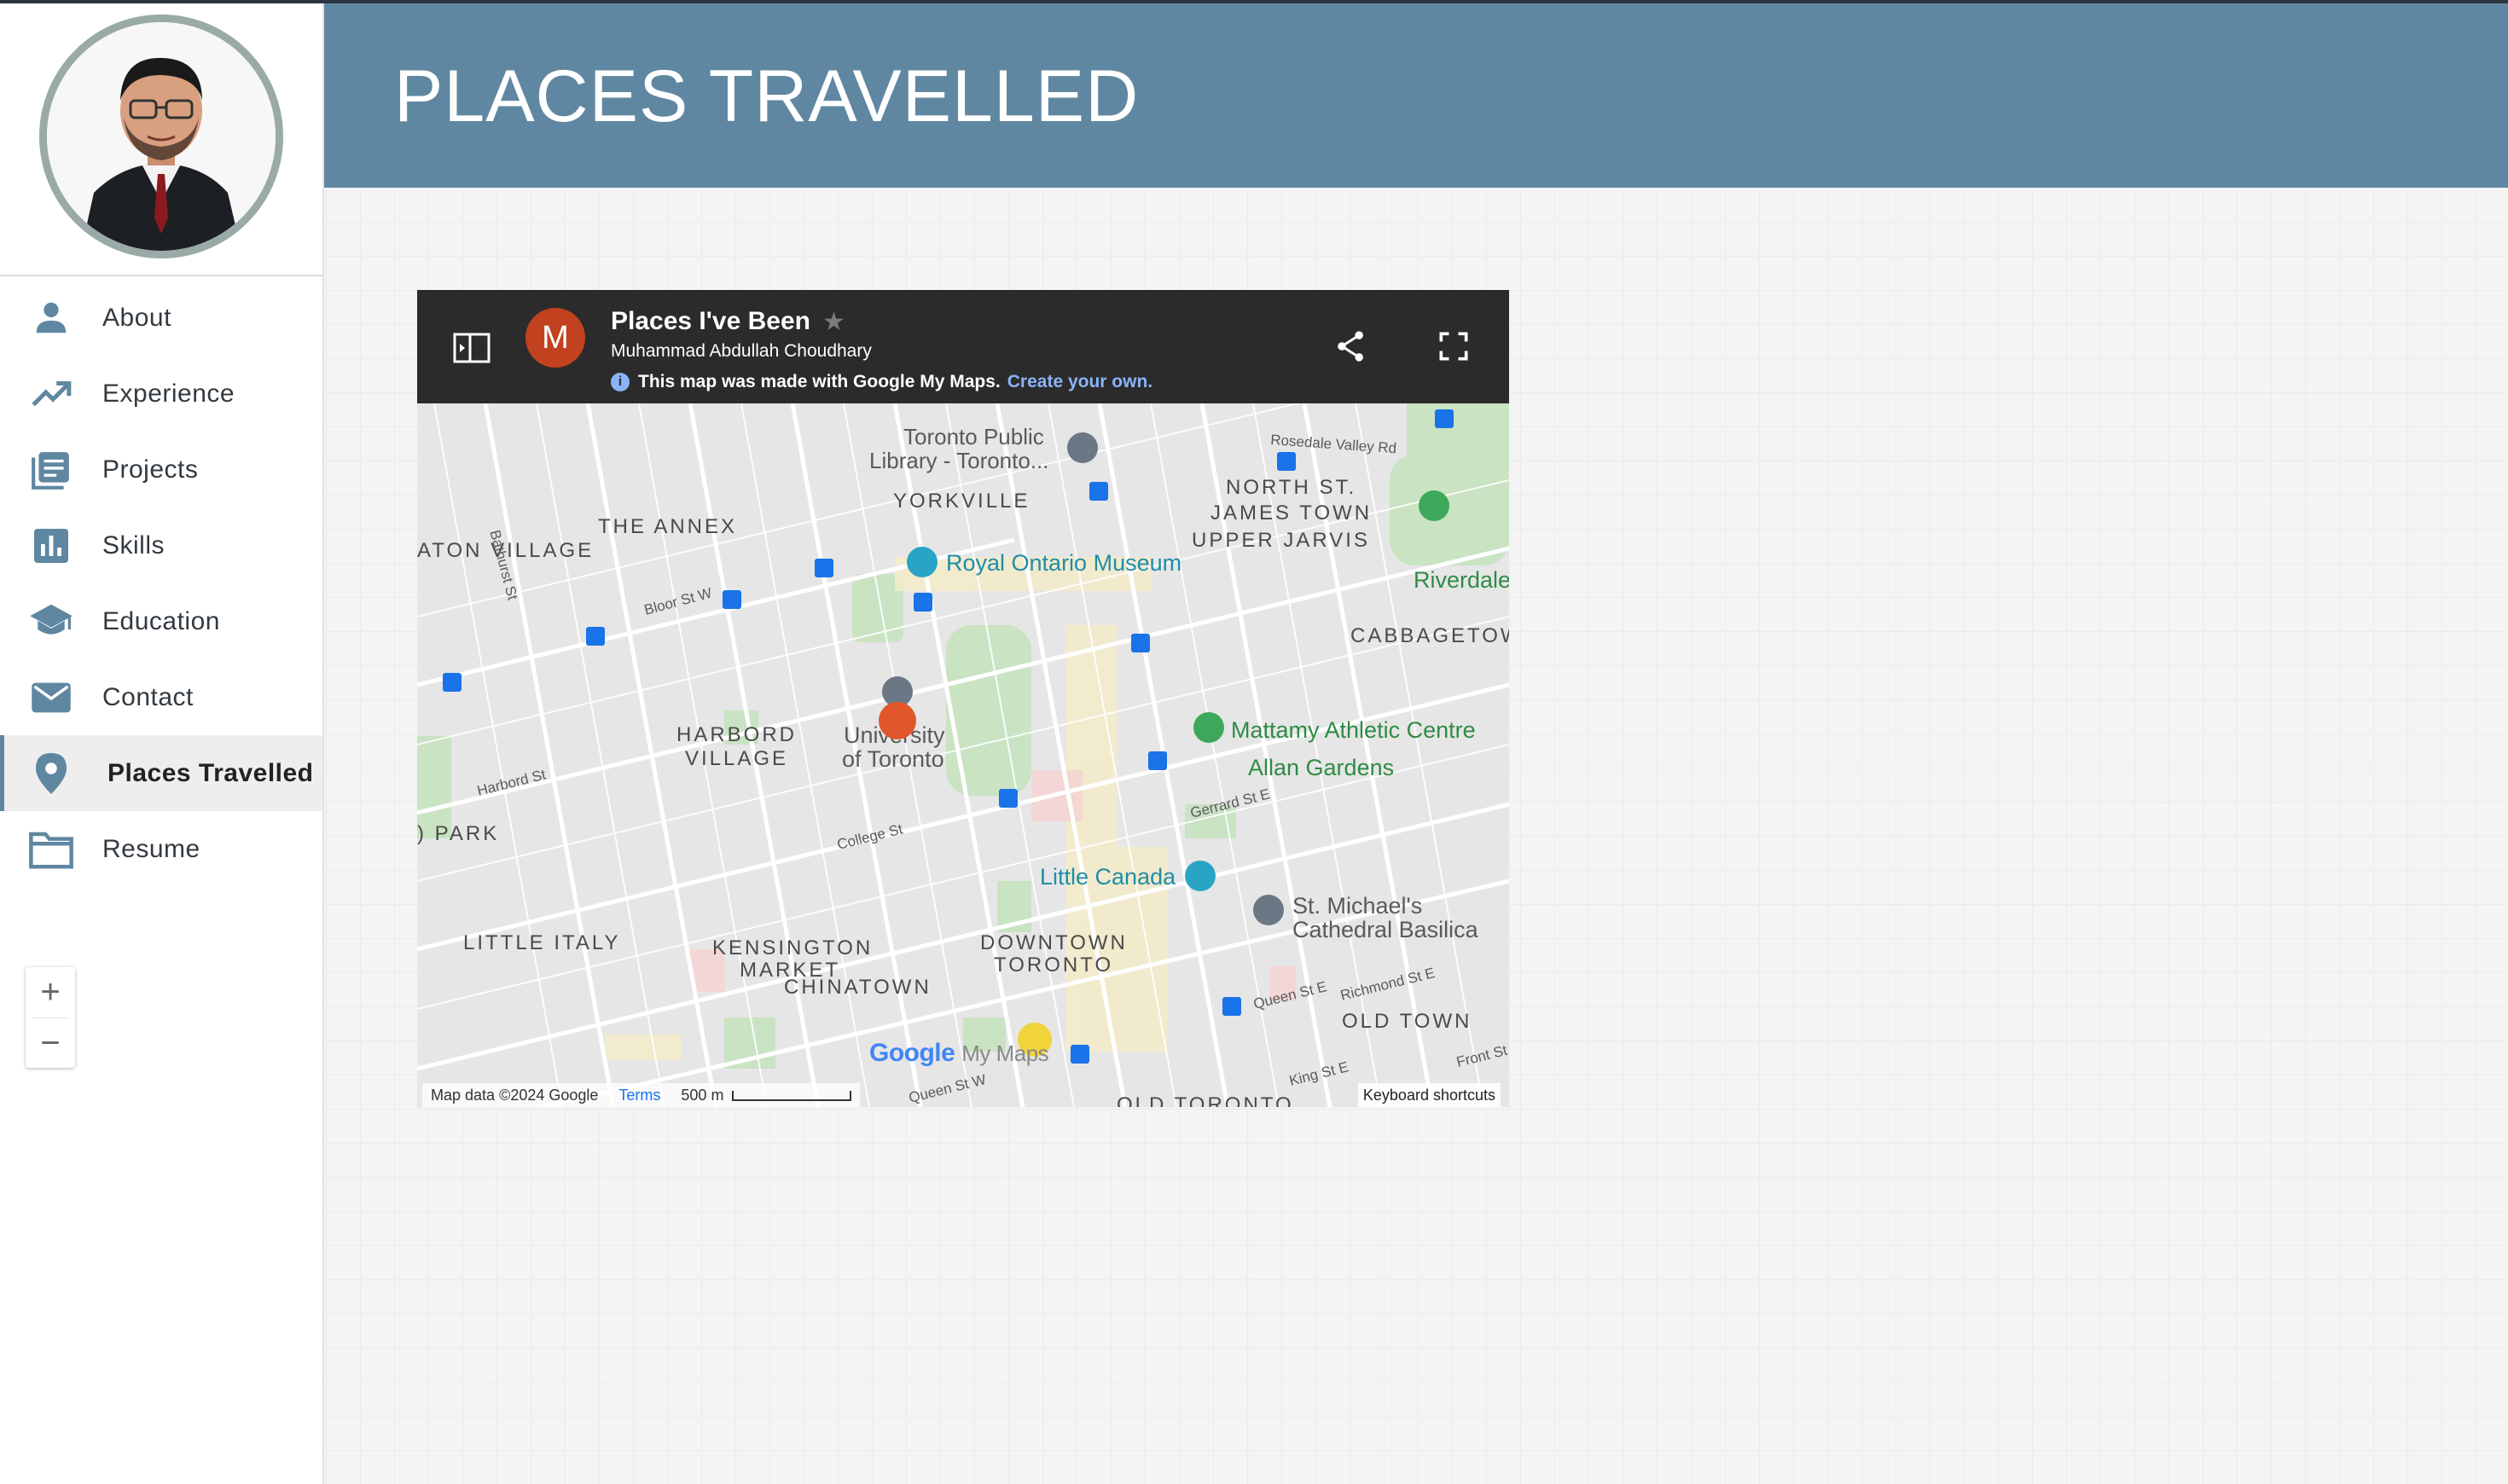 This screenshot has width=2508, height=1484. Describe the element at coordinates (51, 470) in the screenshot. I see `projects-icon` at that location.